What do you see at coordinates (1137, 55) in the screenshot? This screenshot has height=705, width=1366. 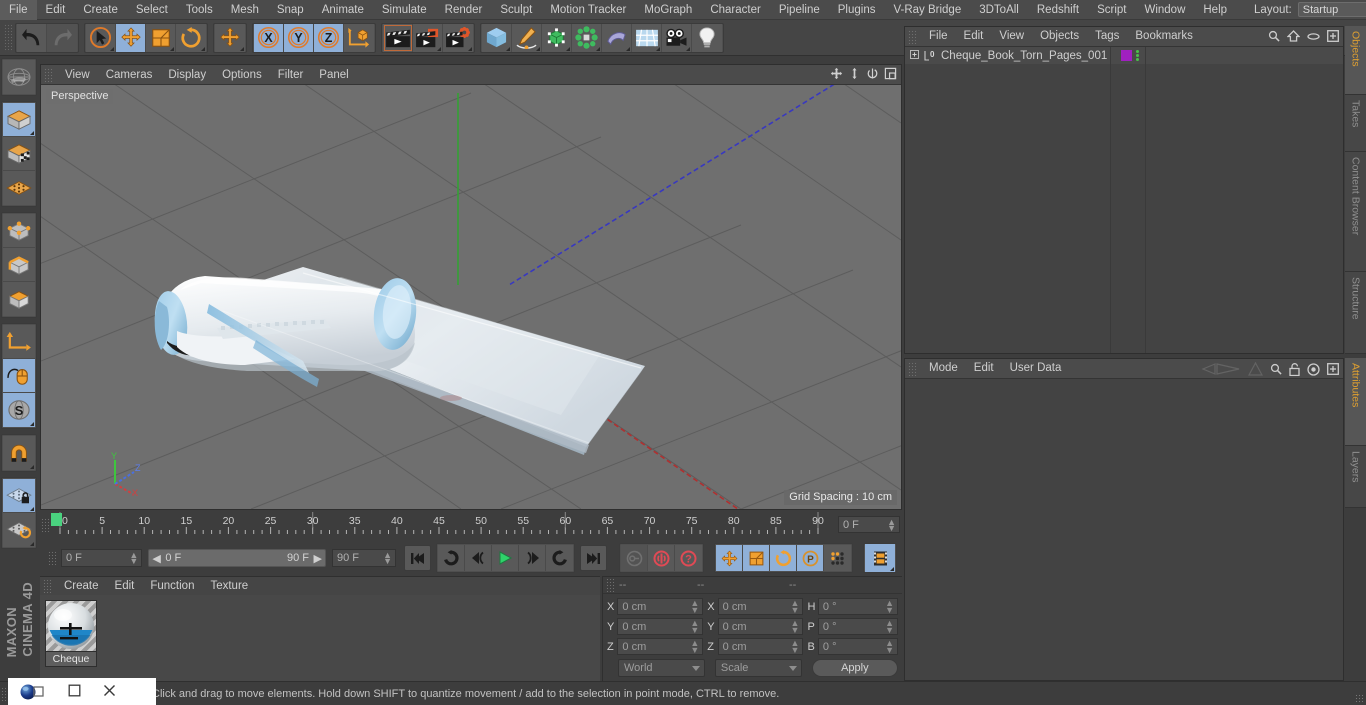 I see `object-tag-dots-icon` at bounding box center [1137, 55].